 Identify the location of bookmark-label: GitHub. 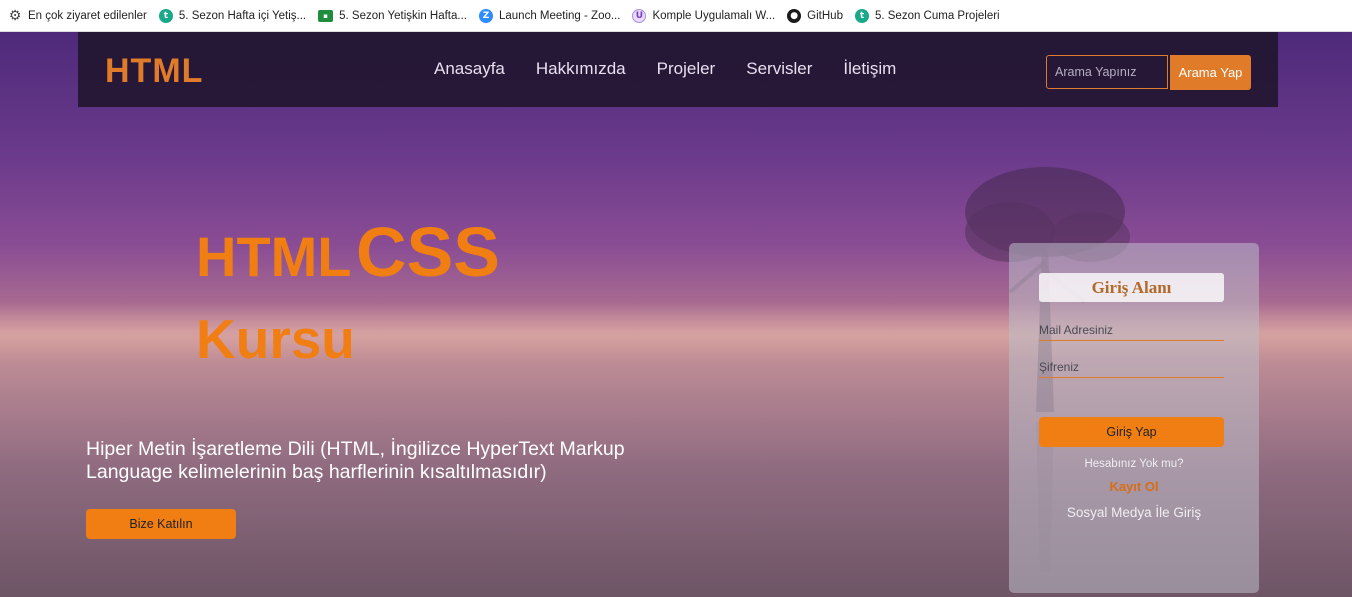
(825, 15).